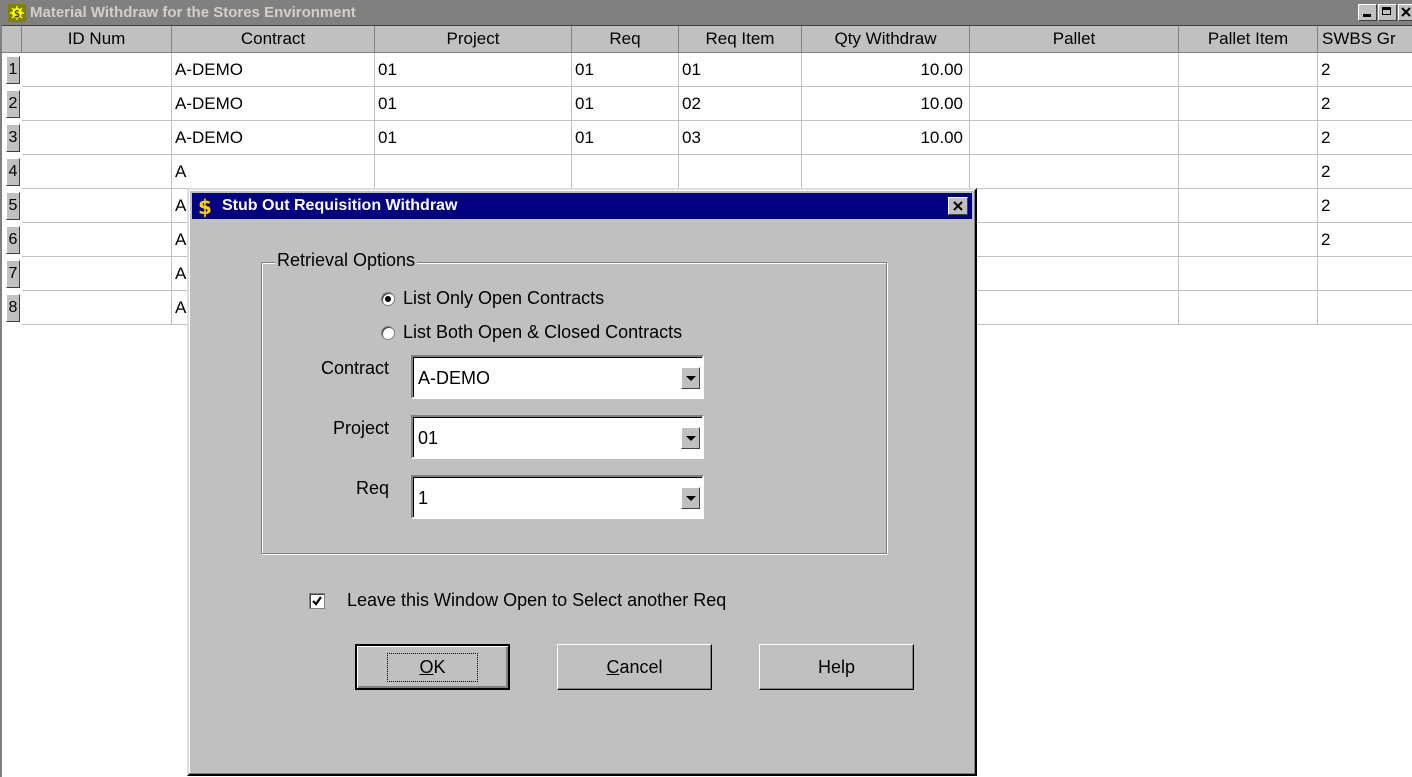 The height and width of the screenshot is (777, 1412). Describe the element at coordinates (13, 70) in the screenshot. I see `row-header: 1` at that location.